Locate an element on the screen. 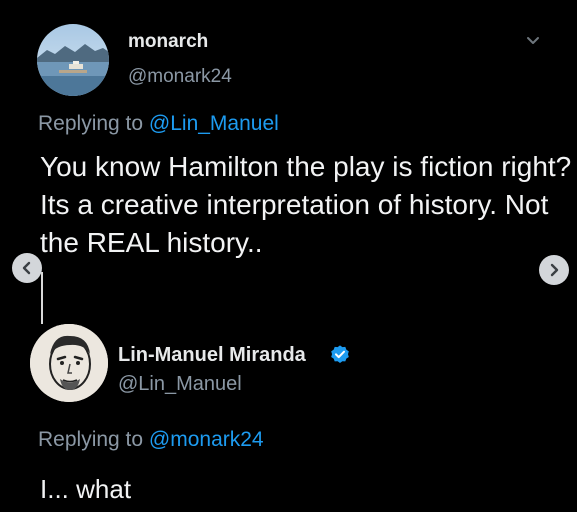 This screenshot has width=577, height=512. chevron-right-icon is located at coordinates (554, 270).